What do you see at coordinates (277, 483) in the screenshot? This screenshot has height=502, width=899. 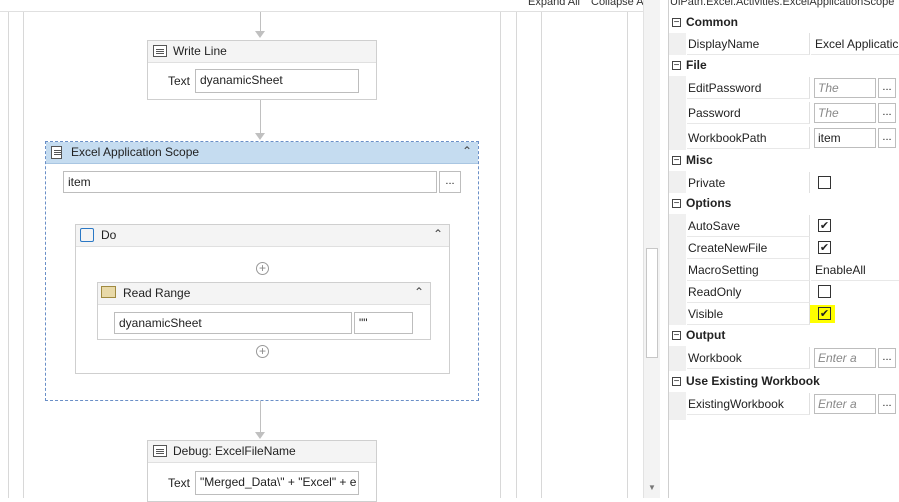 I see `debug-text-input: "Merged_Data\" + "Excel" + e` at bounding box center [277, 483].